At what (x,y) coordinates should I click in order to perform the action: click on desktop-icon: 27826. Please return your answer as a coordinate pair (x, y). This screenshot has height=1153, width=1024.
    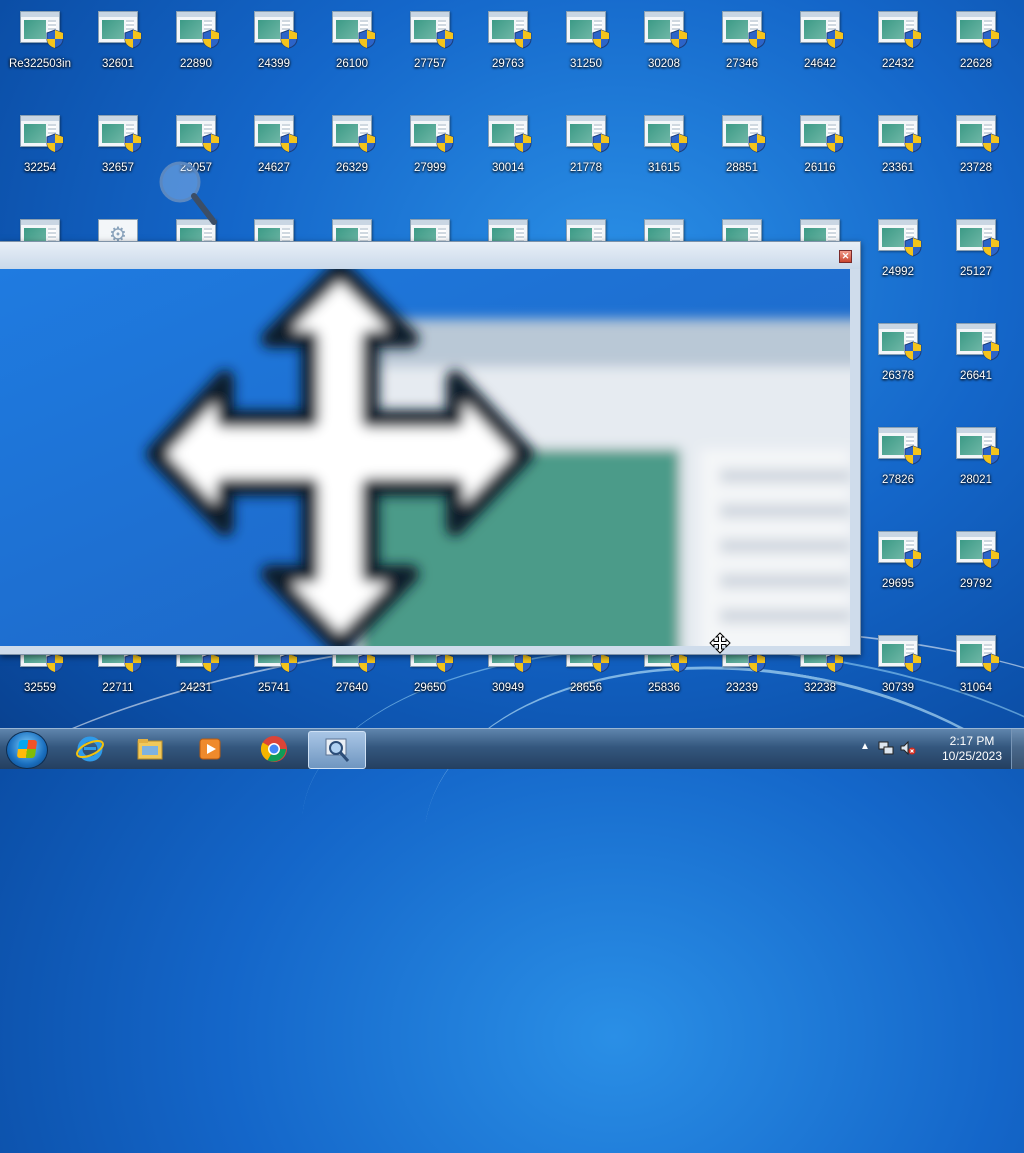
    Looking at the image, I should click on (898, 461).